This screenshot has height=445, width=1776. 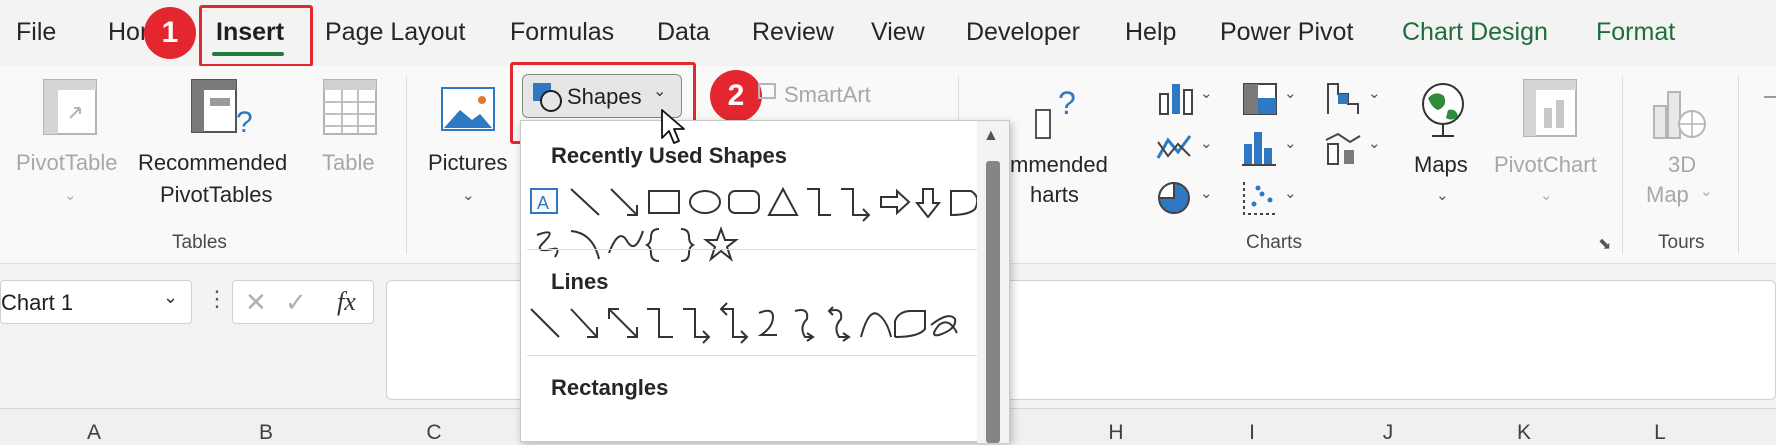 What do you see at coordinates (36, 32) in the screenshot?
I see `tab-file: File` at bounding box center [36, 32].